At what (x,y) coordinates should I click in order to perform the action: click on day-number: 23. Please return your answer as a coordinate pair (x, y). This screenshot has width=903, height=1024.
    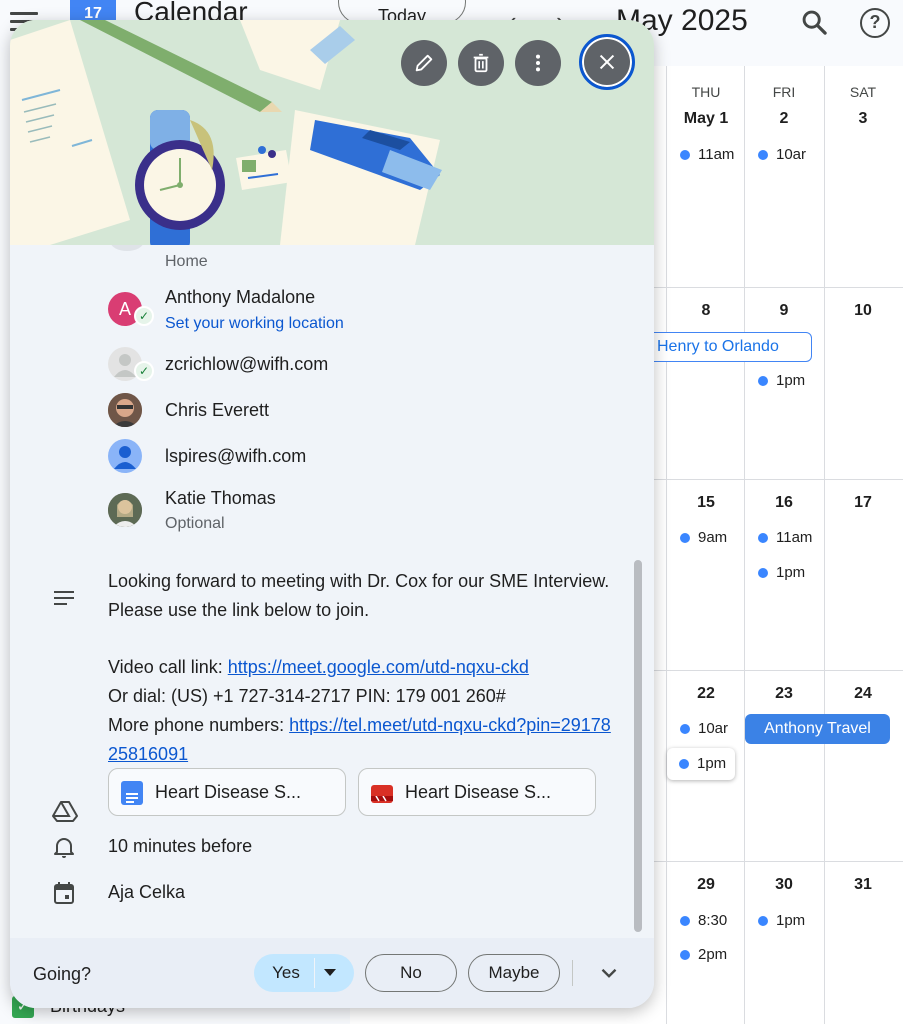
    Looking at the image, I should click on (784, 694).